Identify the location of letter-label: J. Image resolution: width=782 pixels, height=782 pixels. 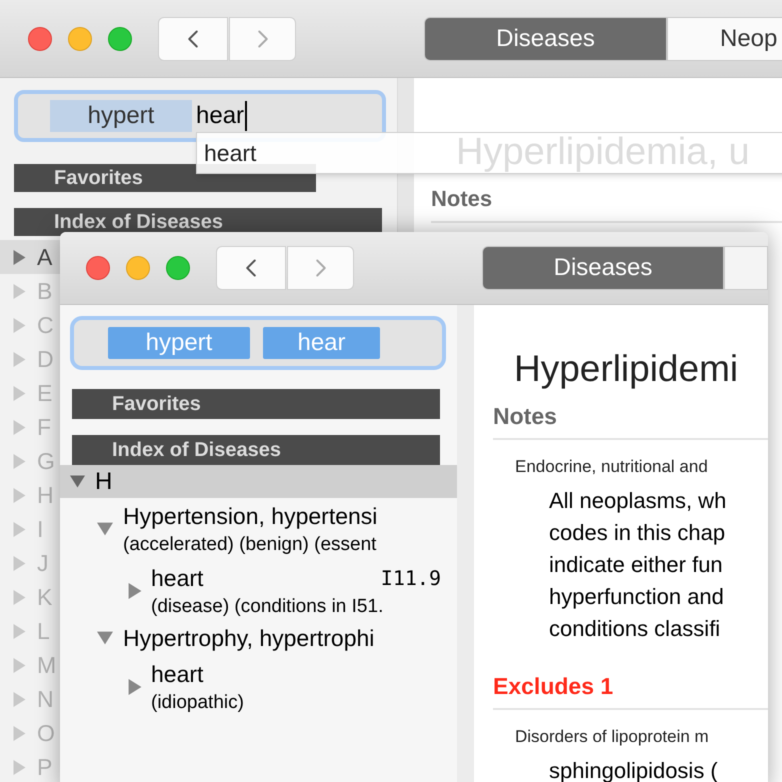
(42, 563).